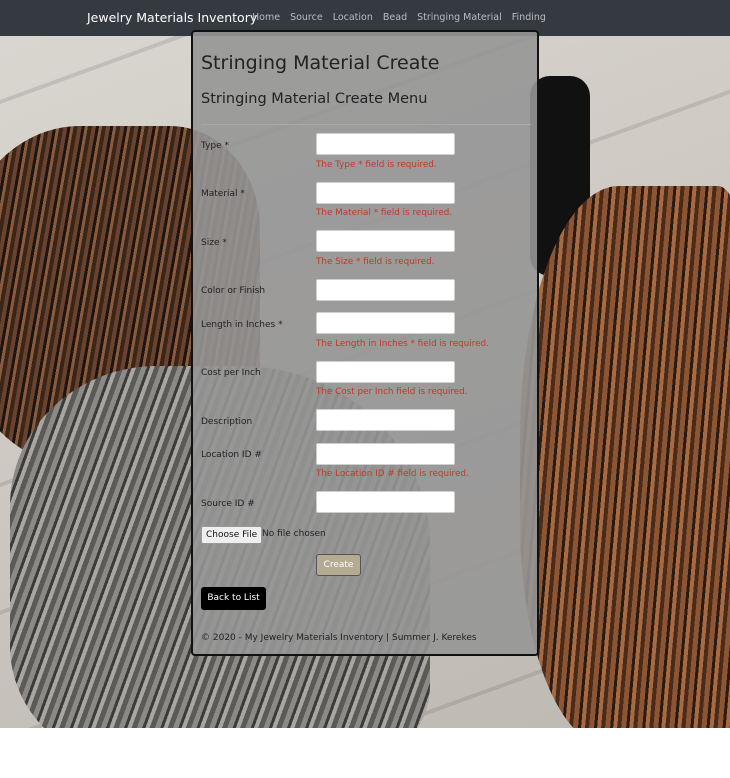 The width and height of the screenshot is (730, 778). I want to click on divider, so click(366, 124).